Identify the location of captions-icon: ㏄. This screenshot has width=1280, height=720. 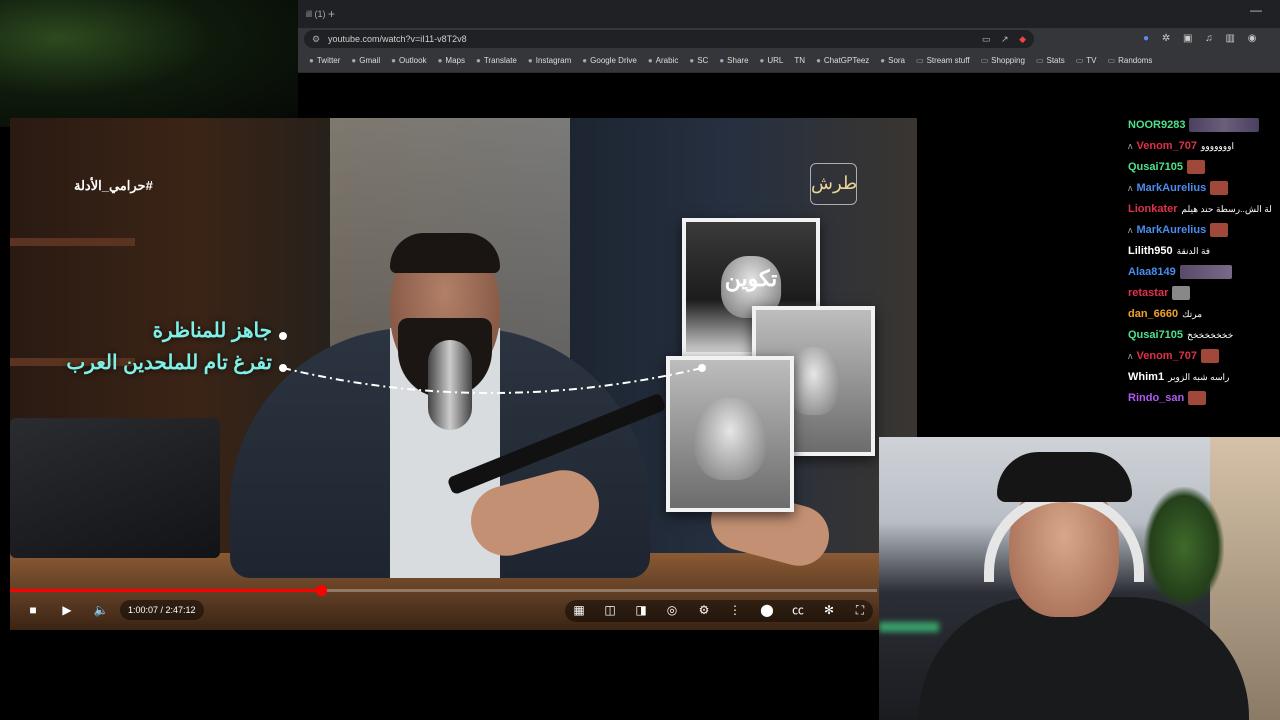
(798, 610).